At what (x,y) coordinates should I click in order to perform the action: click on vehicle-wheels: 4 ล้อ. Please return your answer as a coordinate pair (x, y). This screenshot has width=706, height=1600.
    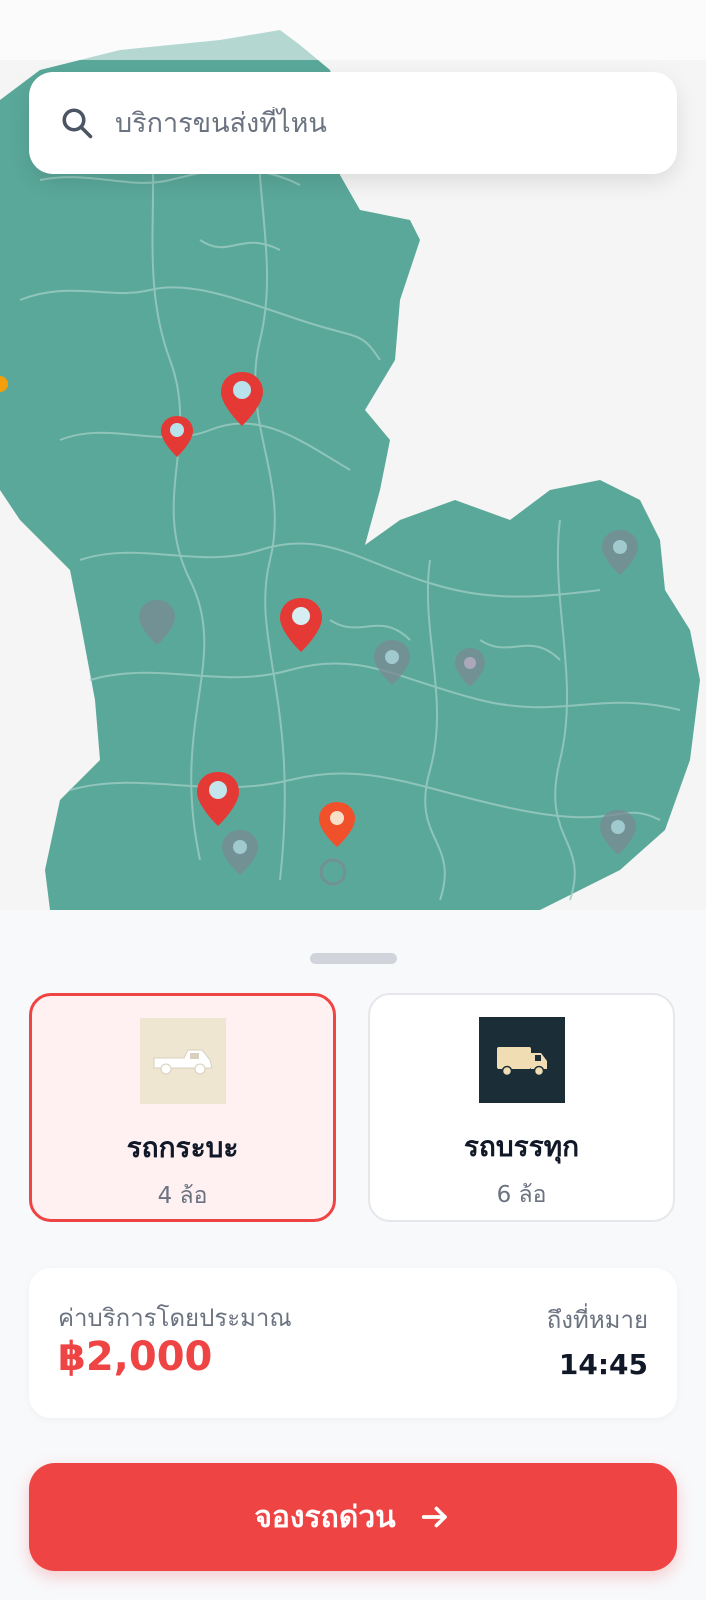
    Looking at the image, I should click on (182, 1196).